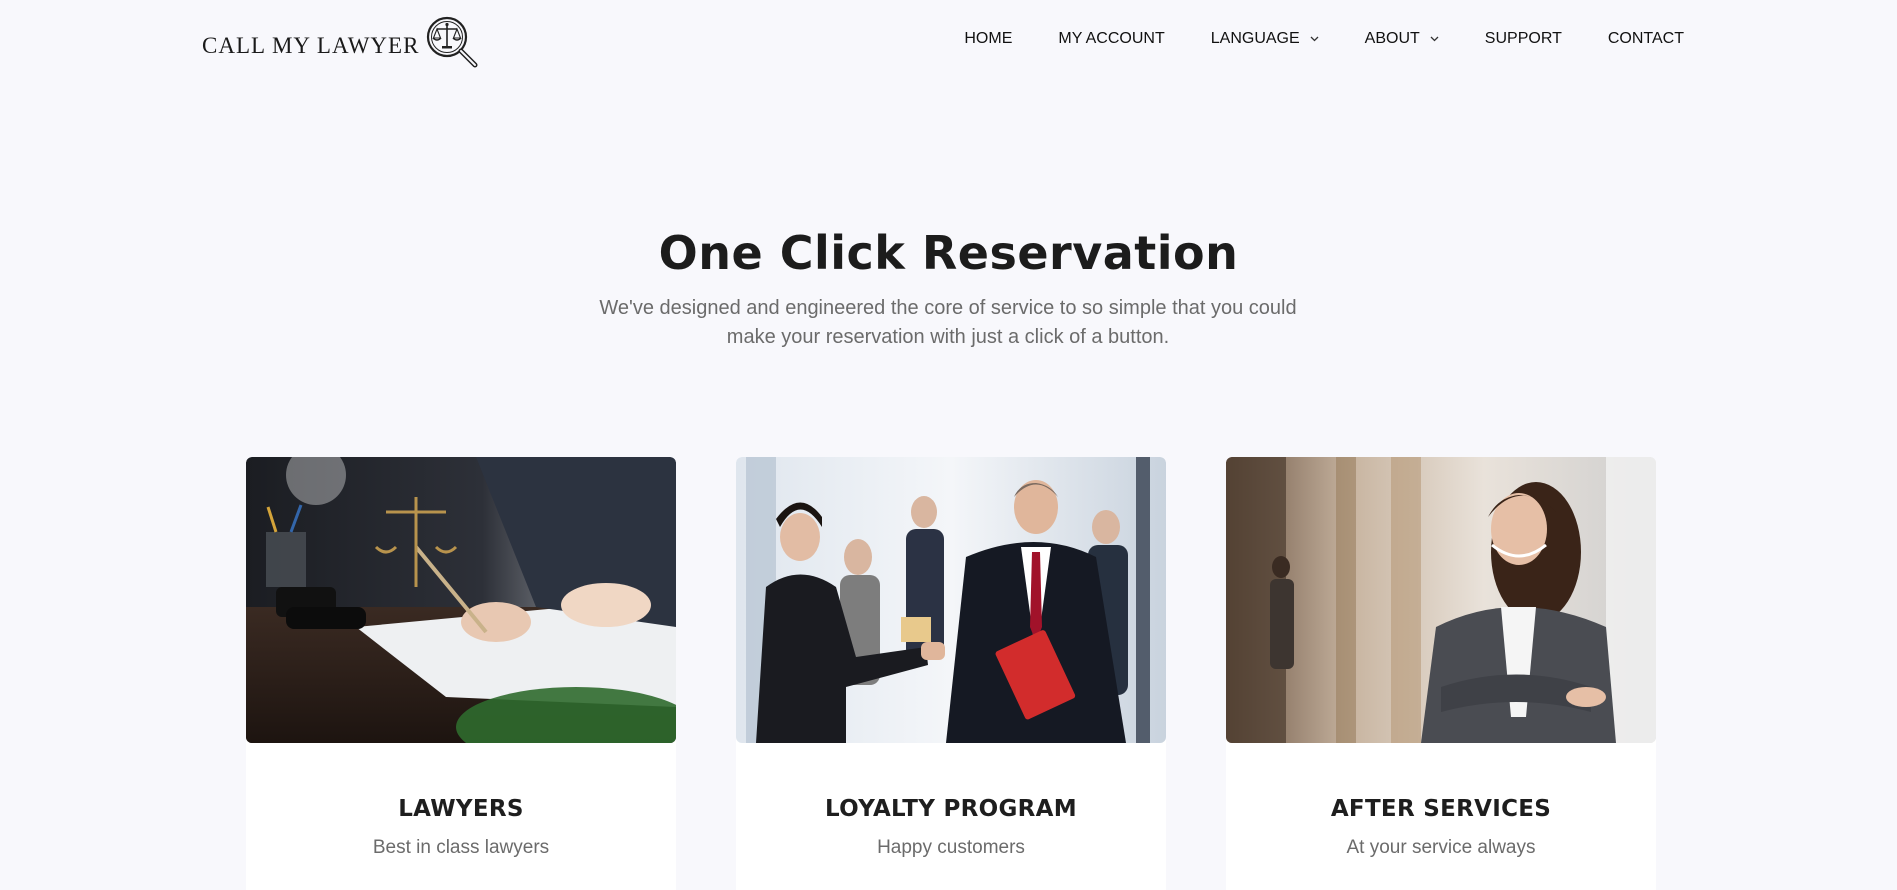 The image size is (1897, 890). I want to click on card-subtitle: Best in class lawyers, so click(461, 847).